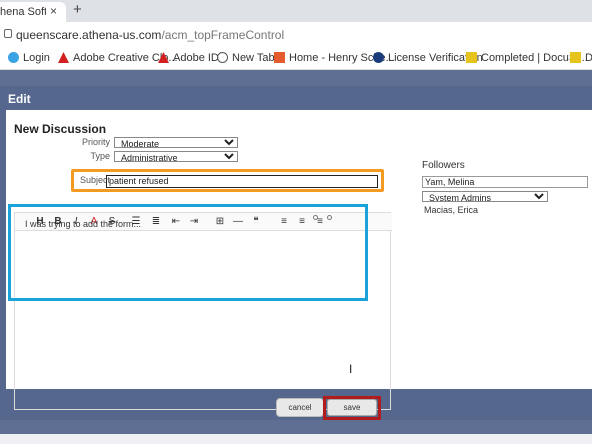 The width and height of the screenshot is (592, 444). Describe the element at coordinates (222, 57) in the screenshot. I see `globe-icon` at that location.